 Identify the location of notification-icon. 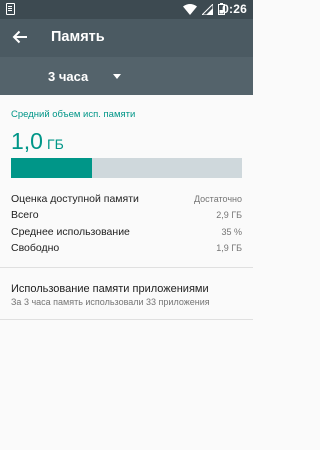
(10, 9).